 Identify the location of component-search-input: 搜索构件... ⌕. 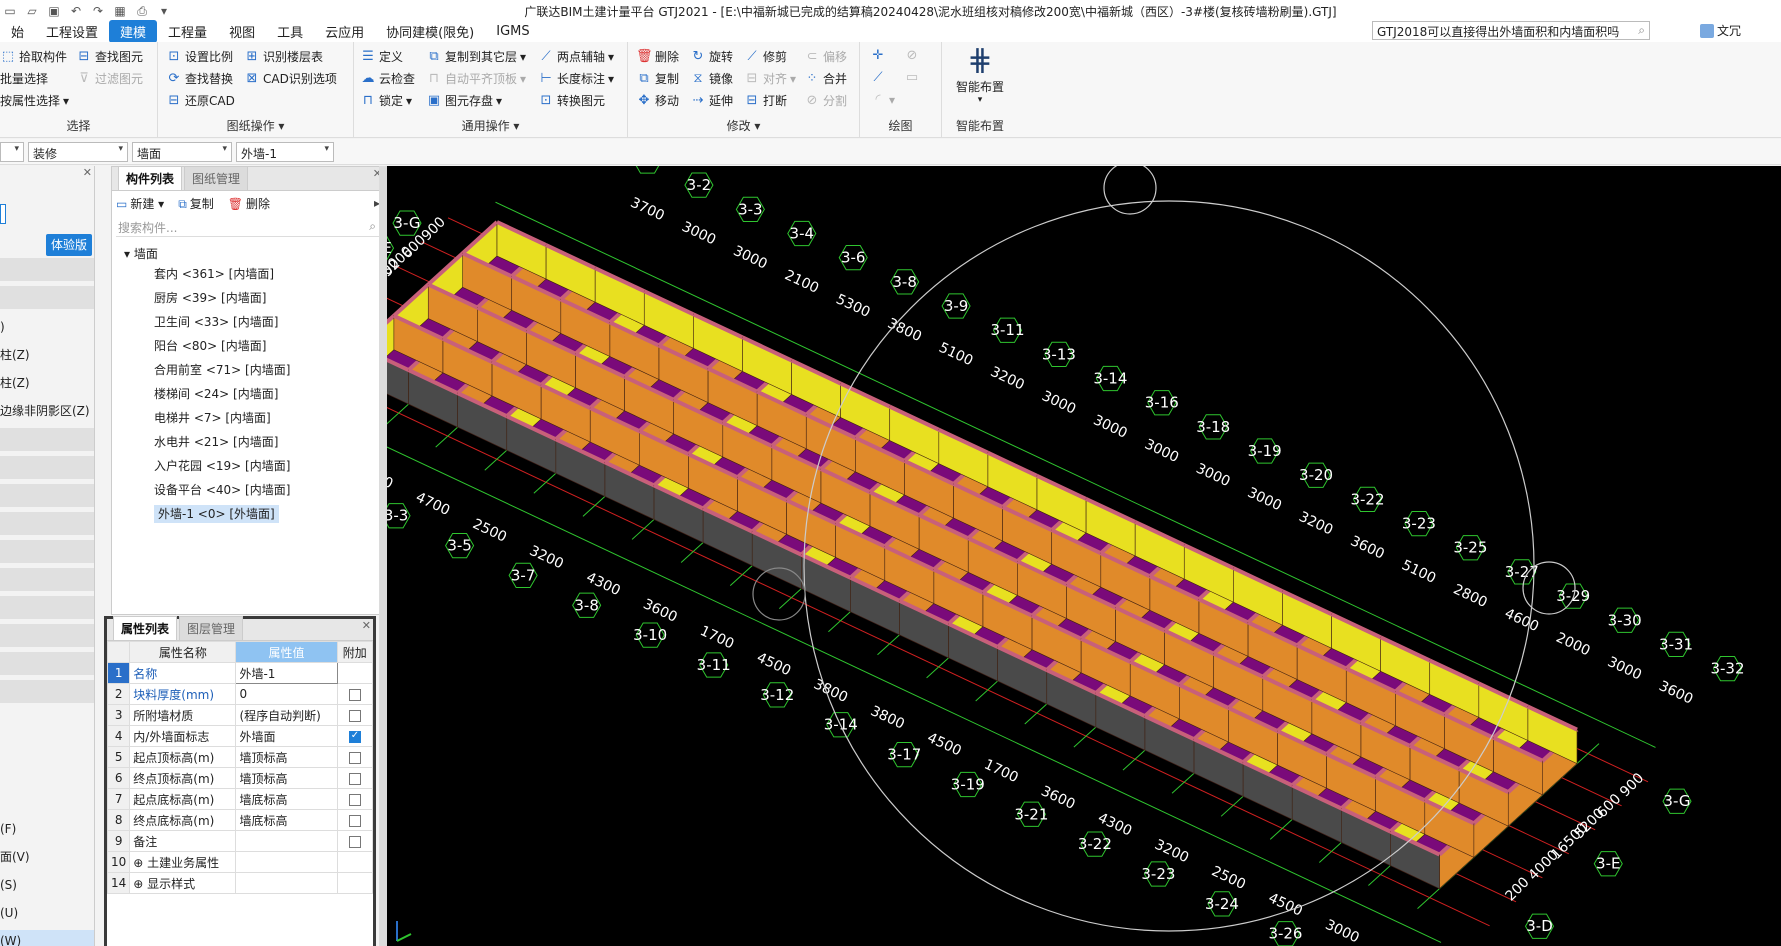
(248, 227).